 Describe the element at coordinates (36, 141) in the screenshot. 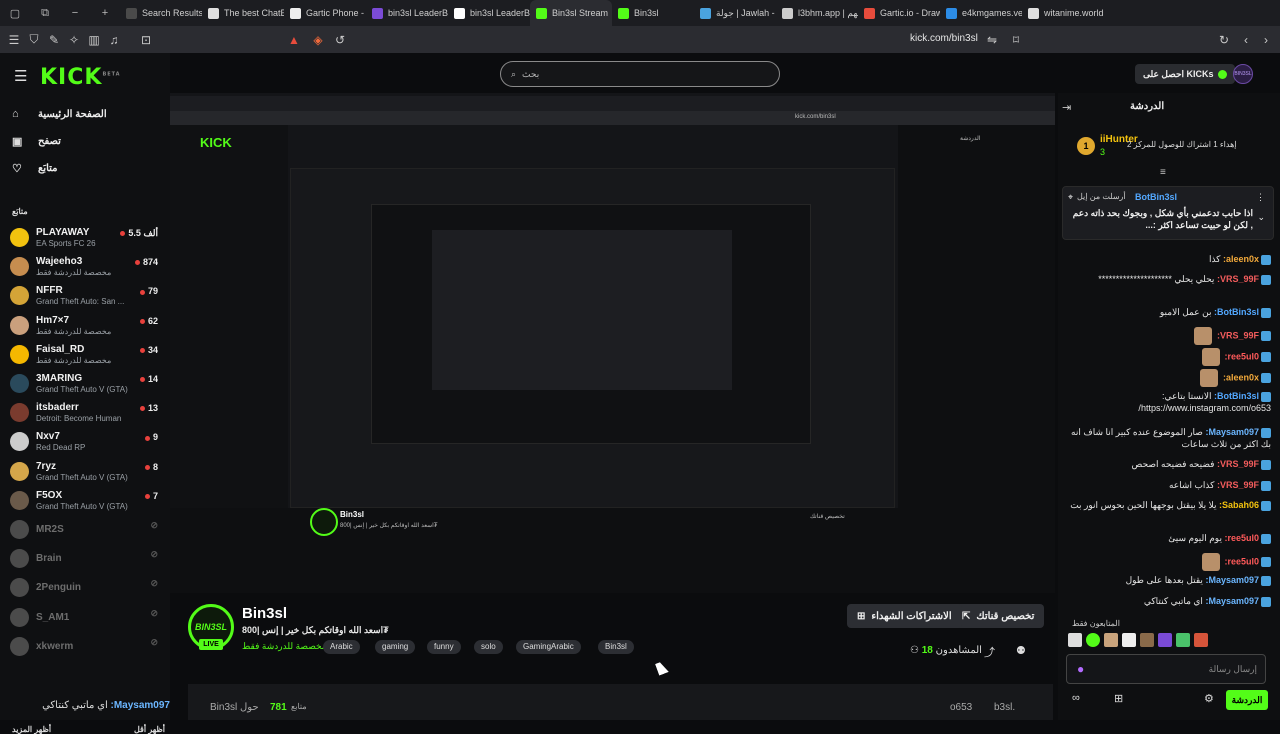

I see `sidebar-nav-item: ▣ تصفح` at that location.